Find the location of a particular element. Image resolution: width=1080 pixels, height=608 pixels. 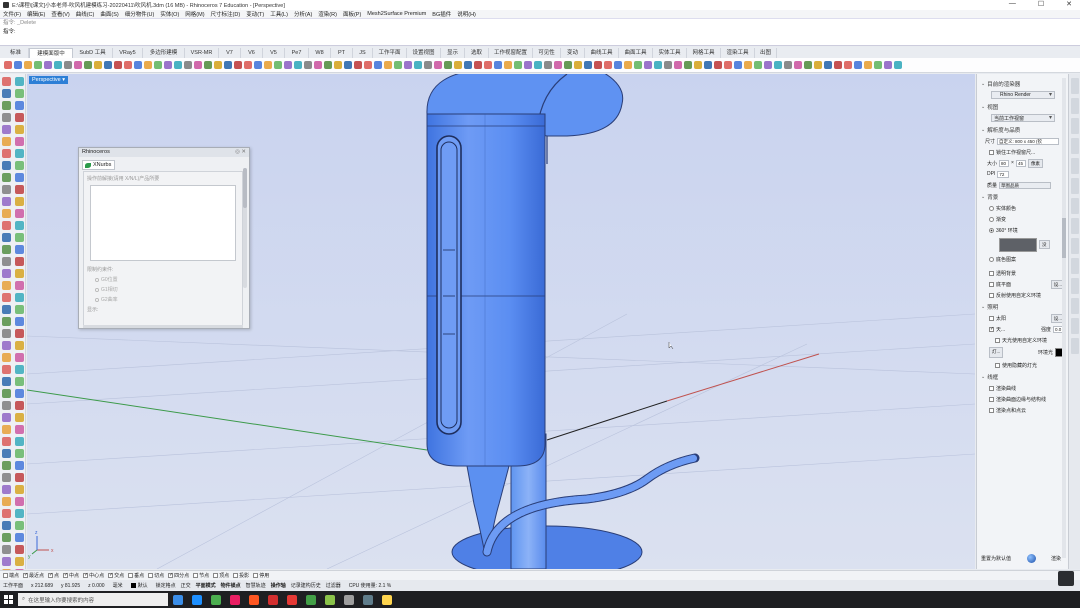

toolbar-tab-10: W8 is located at coordinates (320, 53).